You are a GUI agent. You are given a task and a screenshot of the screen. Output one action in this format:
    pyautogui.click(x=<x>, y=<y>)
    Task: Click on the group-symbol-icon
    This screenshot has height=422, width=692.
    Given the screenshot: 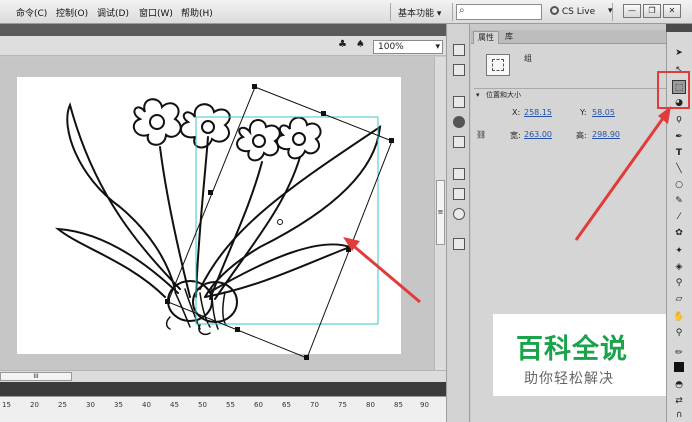 What is the action you would take?
    pyautogui.click(x=498, y=65)
    